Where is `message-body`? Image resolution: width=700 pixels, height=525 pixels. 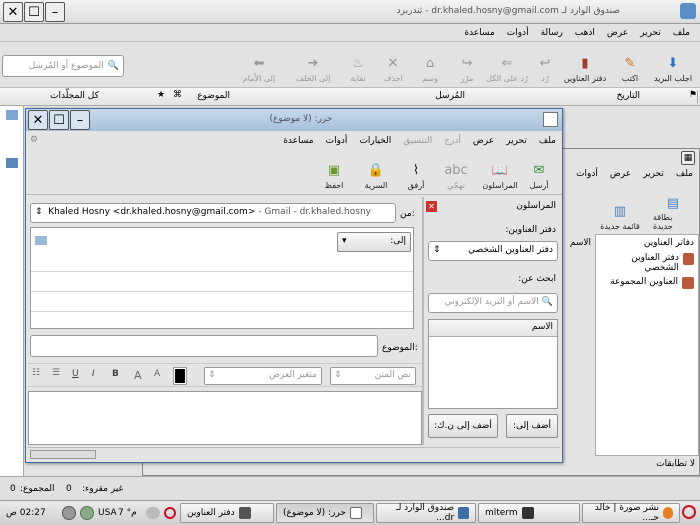 message-body is located at coordinates (225, 418).